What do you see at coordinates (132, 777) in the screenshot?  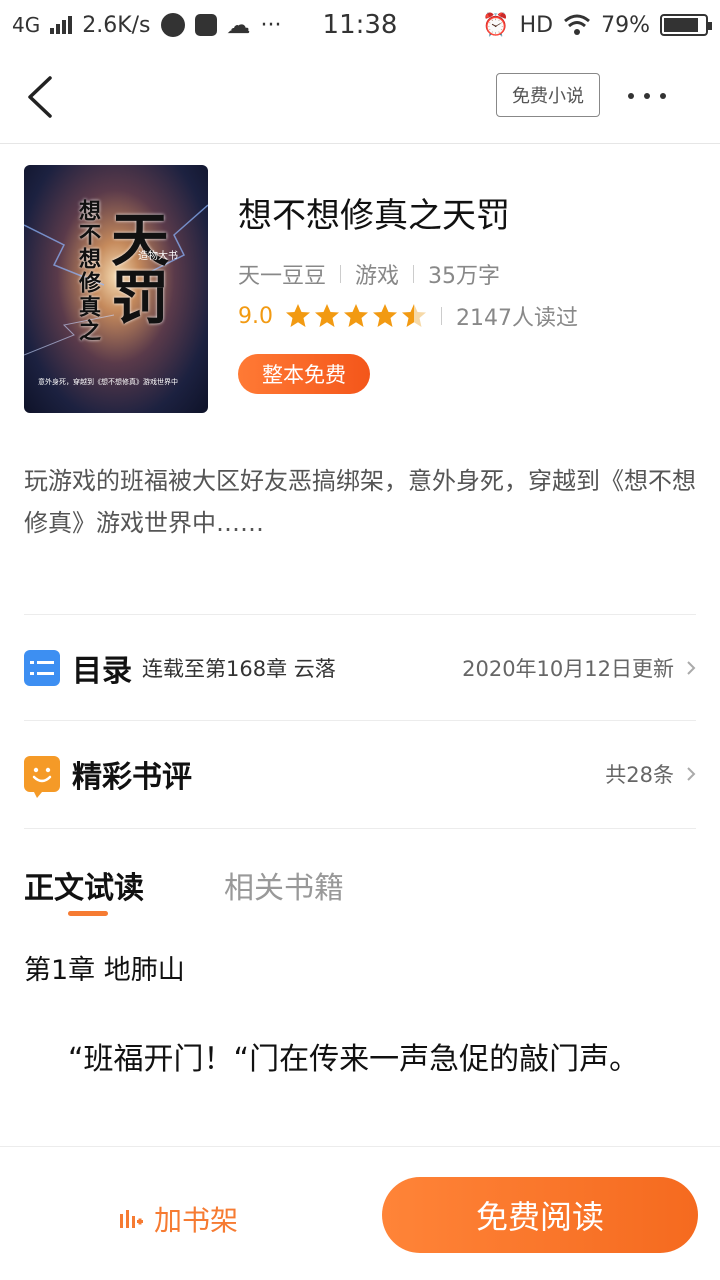 I see `reviews-title: 精彩书评` at bounding box center [132, 777].